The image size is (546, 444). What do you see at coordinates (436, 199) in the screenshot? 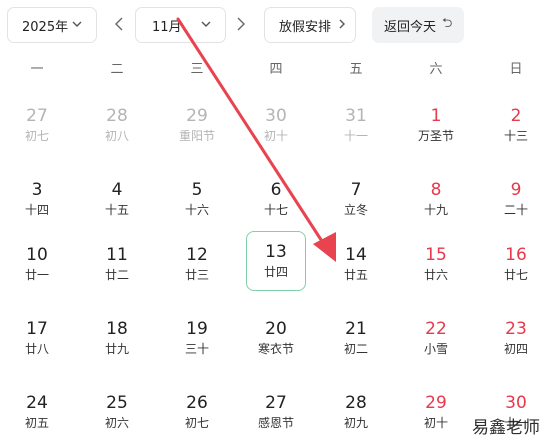
I see `day-cell: 8 十九` at bounding box center [436, 199].